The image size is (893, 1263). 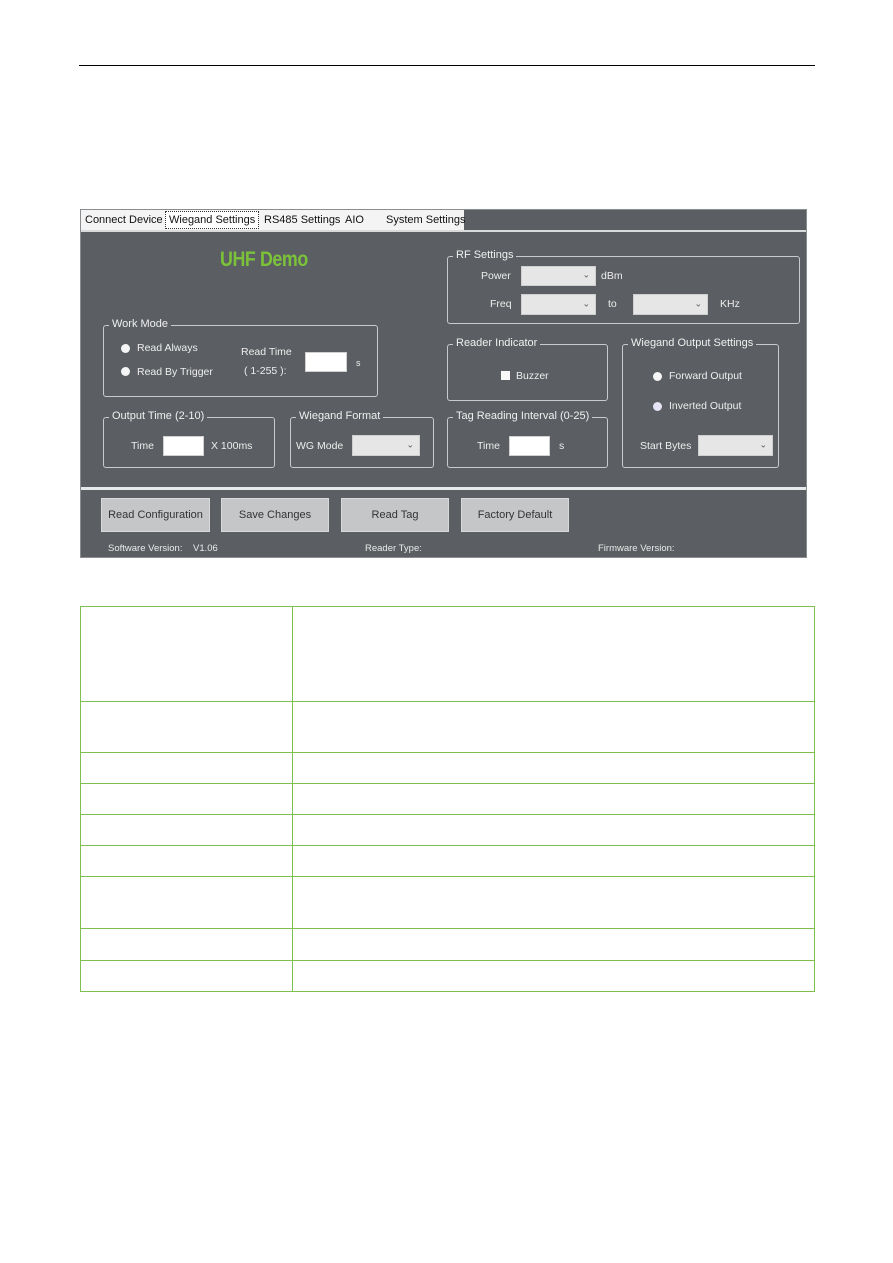 I want to click on tab-rs485-settings: RS485 Settings, so click(x=302, y=220).